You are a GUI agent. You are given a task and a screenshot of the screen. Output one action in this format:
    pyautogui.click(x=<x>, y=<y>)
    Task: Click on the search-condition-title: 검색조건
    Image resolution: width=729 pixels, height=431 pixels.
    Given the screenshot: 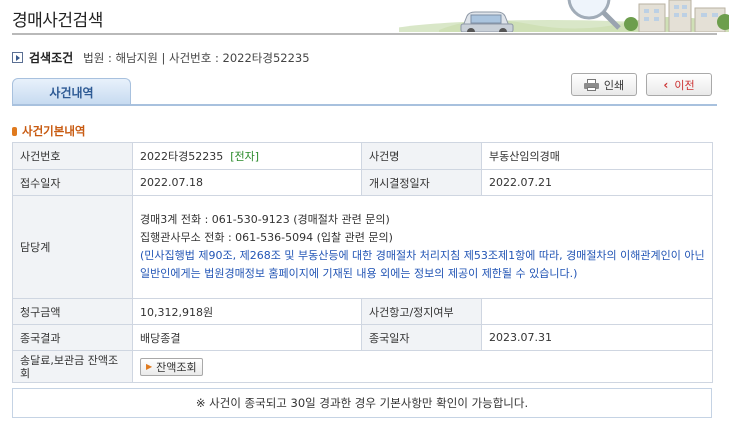 What is the action you would take?
    pyautogui.click(x=51, y=58)
    